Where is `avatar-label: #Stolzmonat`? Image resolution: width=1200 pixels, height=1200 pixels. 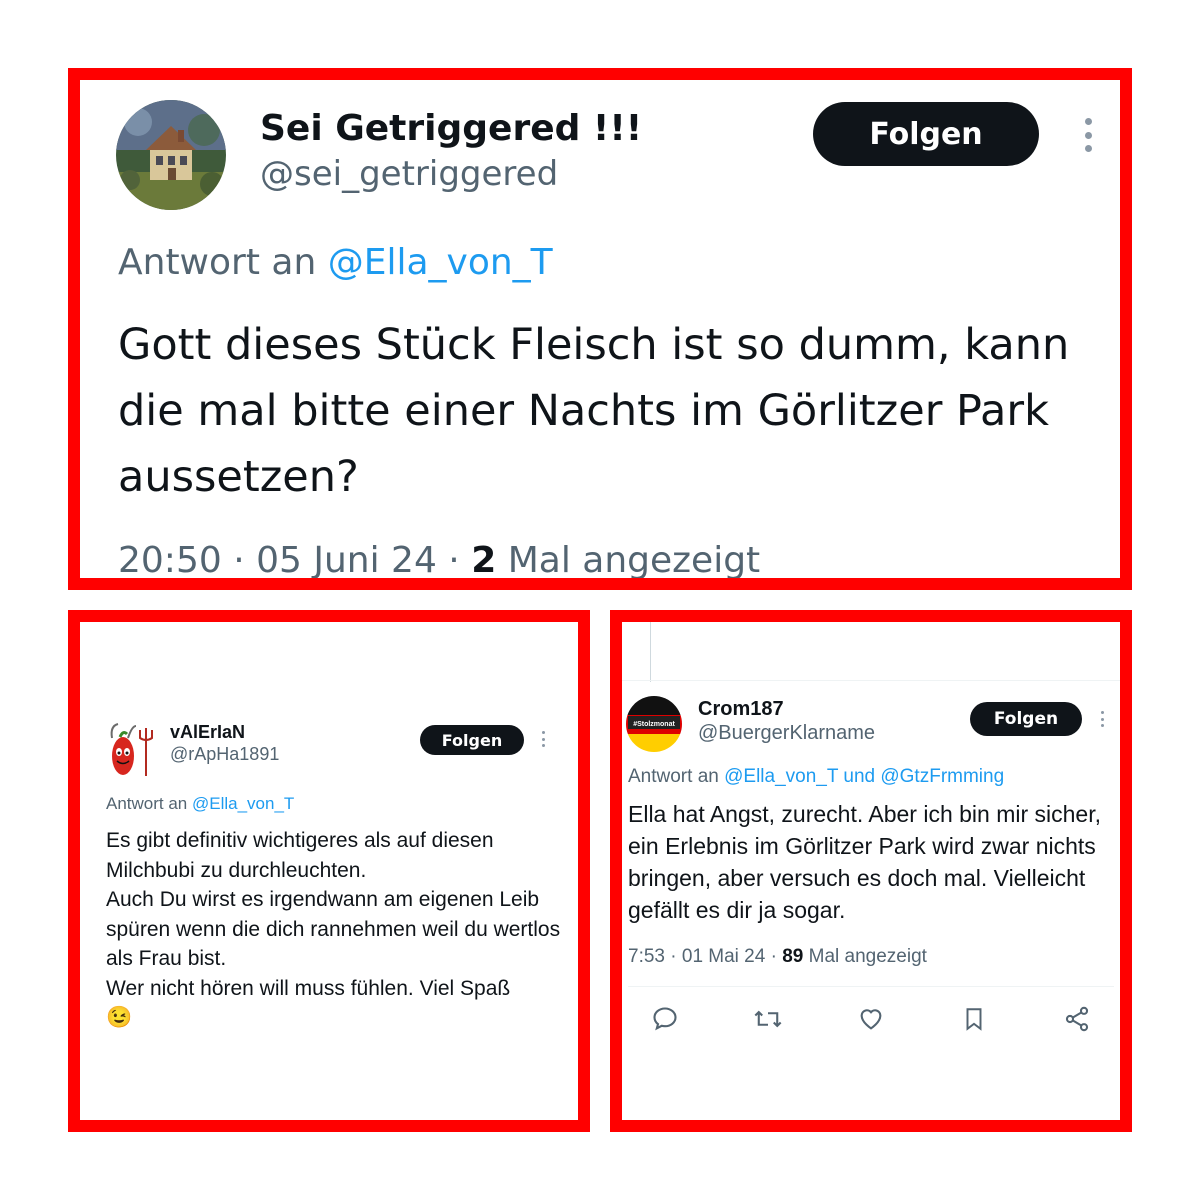 avatar-label: #Stolzmonat is located at coordinates (654, 724).